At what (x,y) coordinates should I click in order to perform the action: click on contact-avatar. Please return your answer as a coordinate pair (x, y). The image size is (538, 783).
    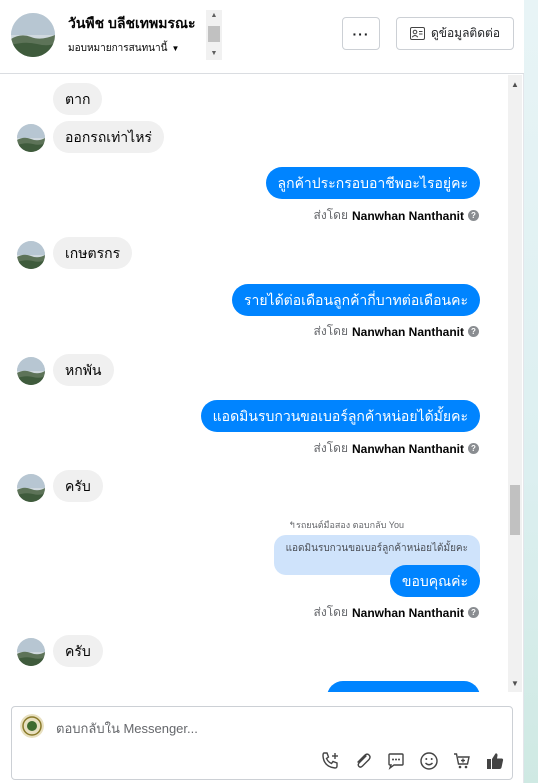
    Looking at the image, I should click on (33, 35).